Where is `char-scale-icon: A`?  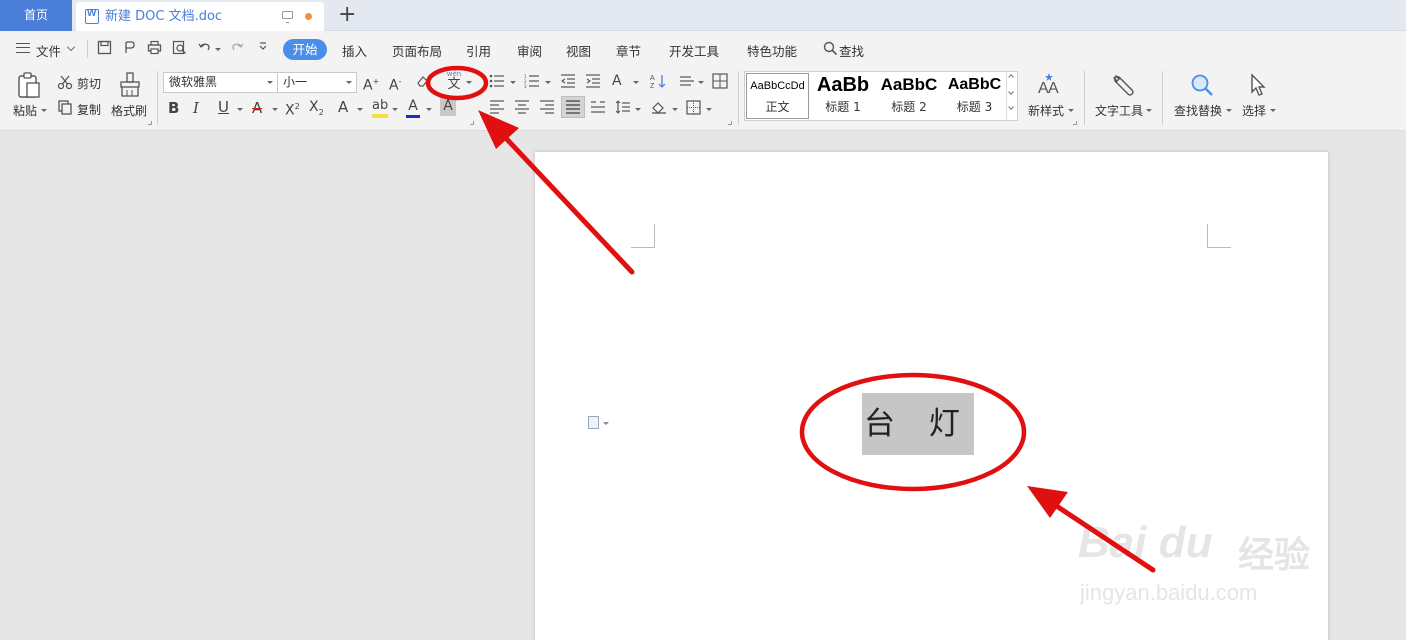
char-scale-icon: A is located at coordinates (617, 81).